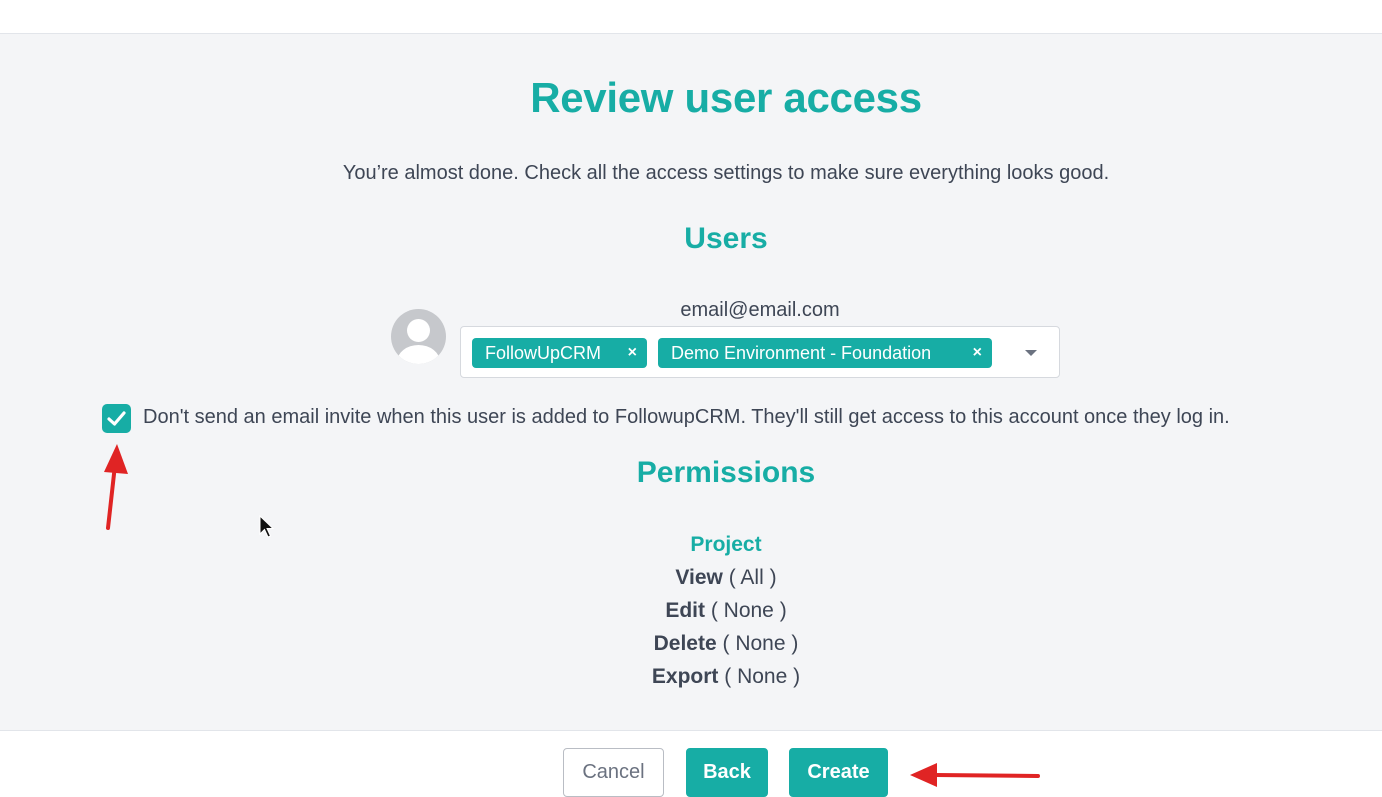 This screenshot has width=1382, height=797. What do you see at coordinates (726, 97) in the screenshot?
I see `page-title: Review user access` at bounding box center [726, 97].